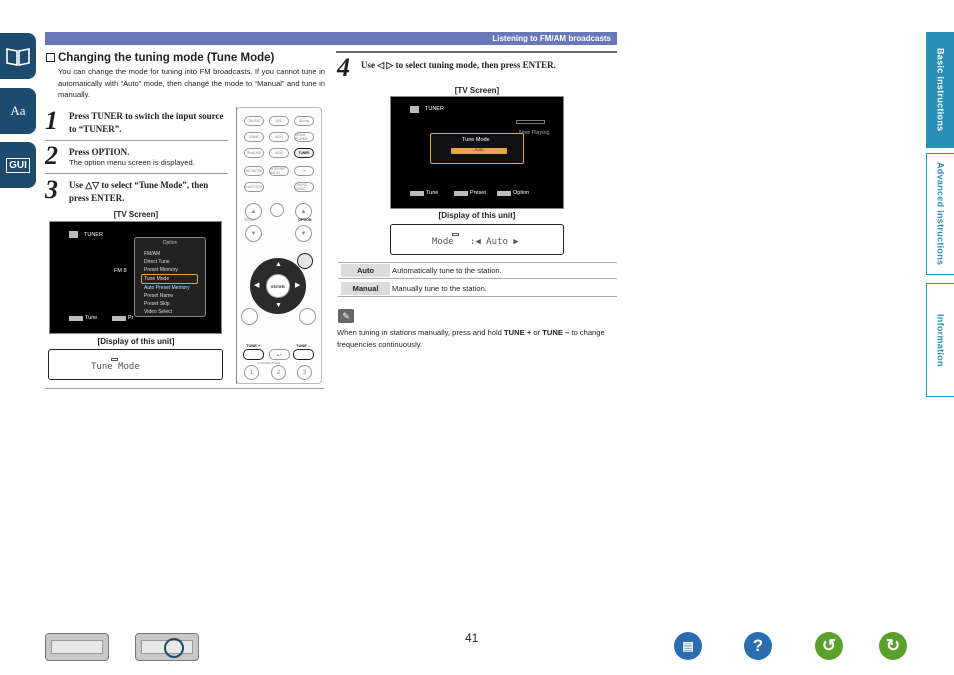 This screenshot has width=954, height=675. Describe the element at coordinates (279, 153) in the screenshot. I see `remote-button: AUX2` at that location.